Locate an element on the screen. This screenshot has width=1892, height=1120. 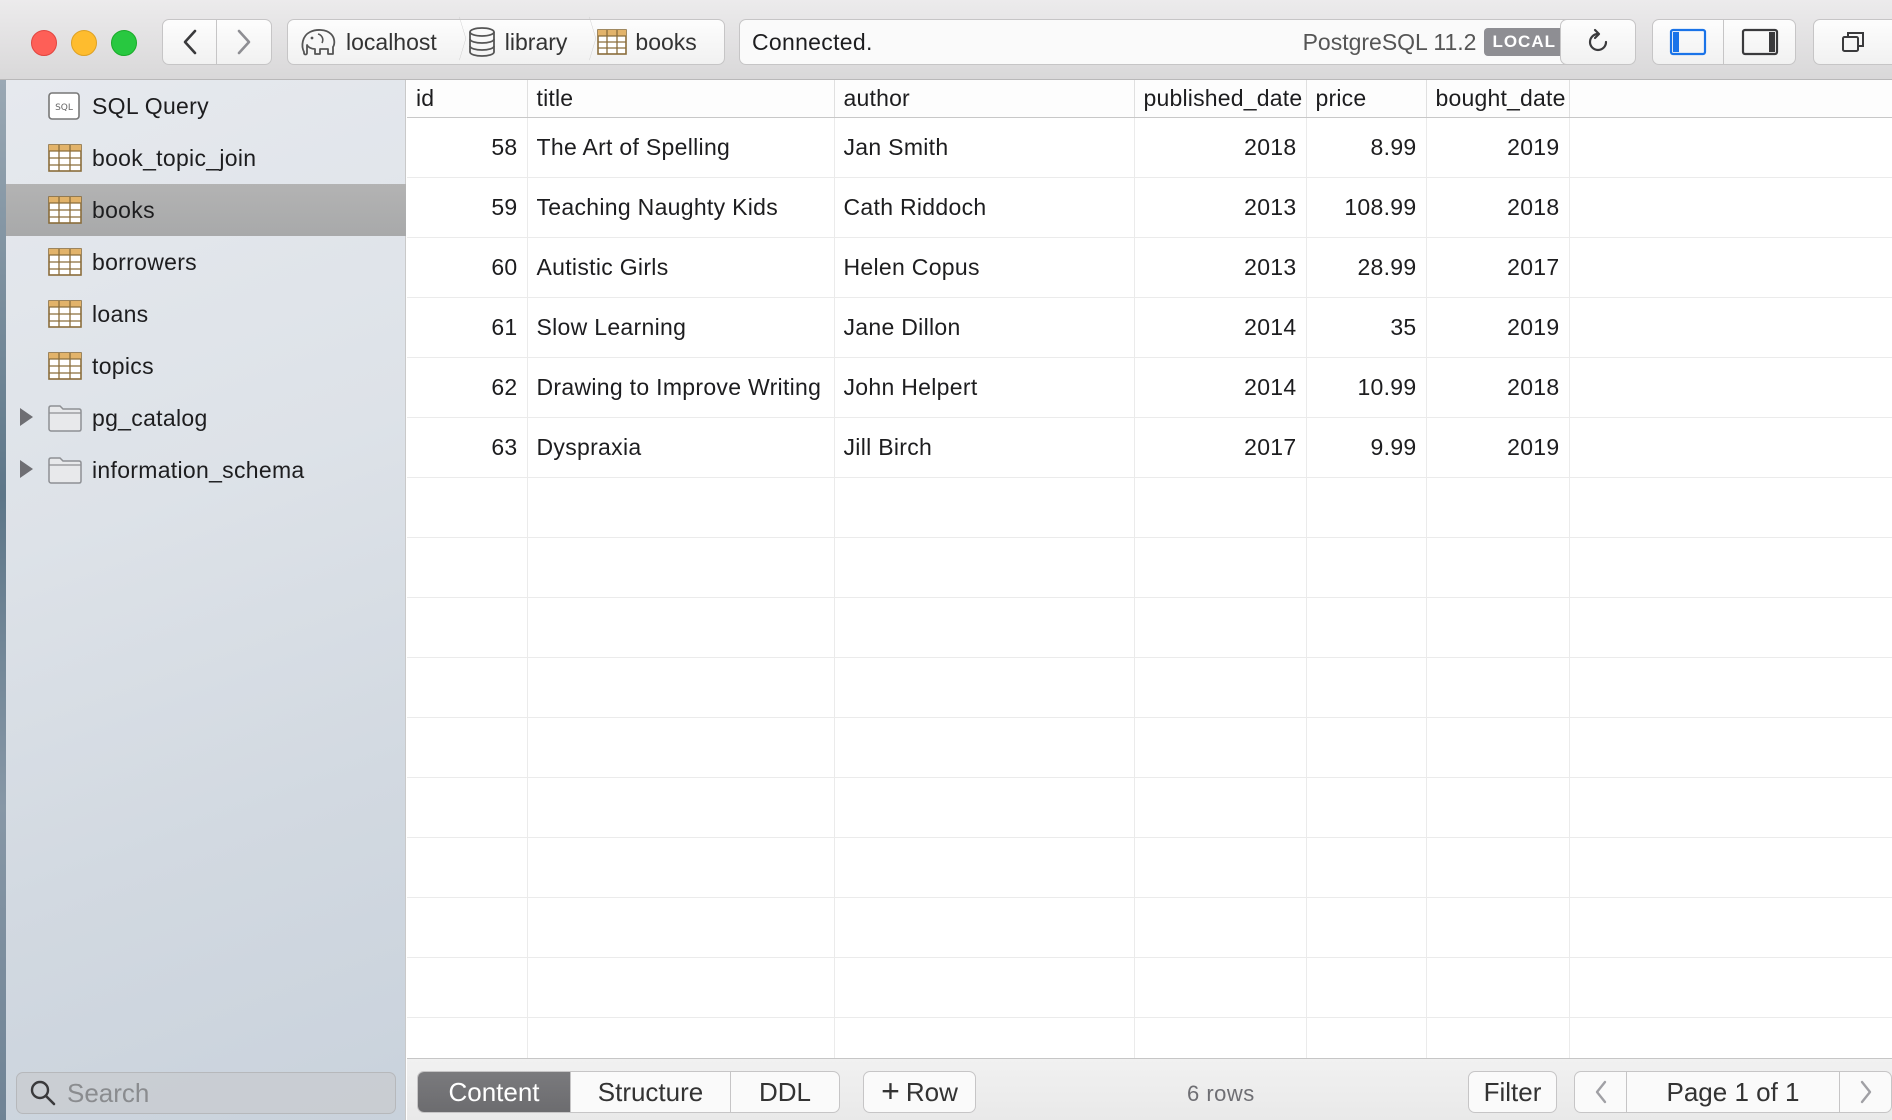
breadcrumb-server: localhost is located at coordinates (367, 42).